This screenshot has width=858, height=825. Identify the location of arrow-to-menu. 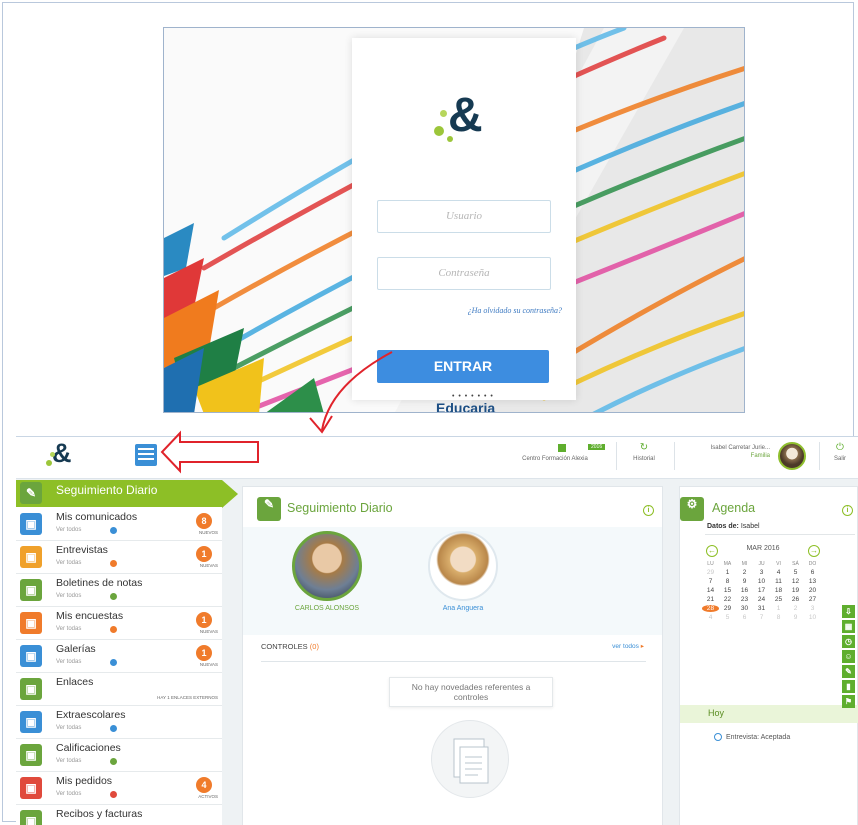
(209, 452).